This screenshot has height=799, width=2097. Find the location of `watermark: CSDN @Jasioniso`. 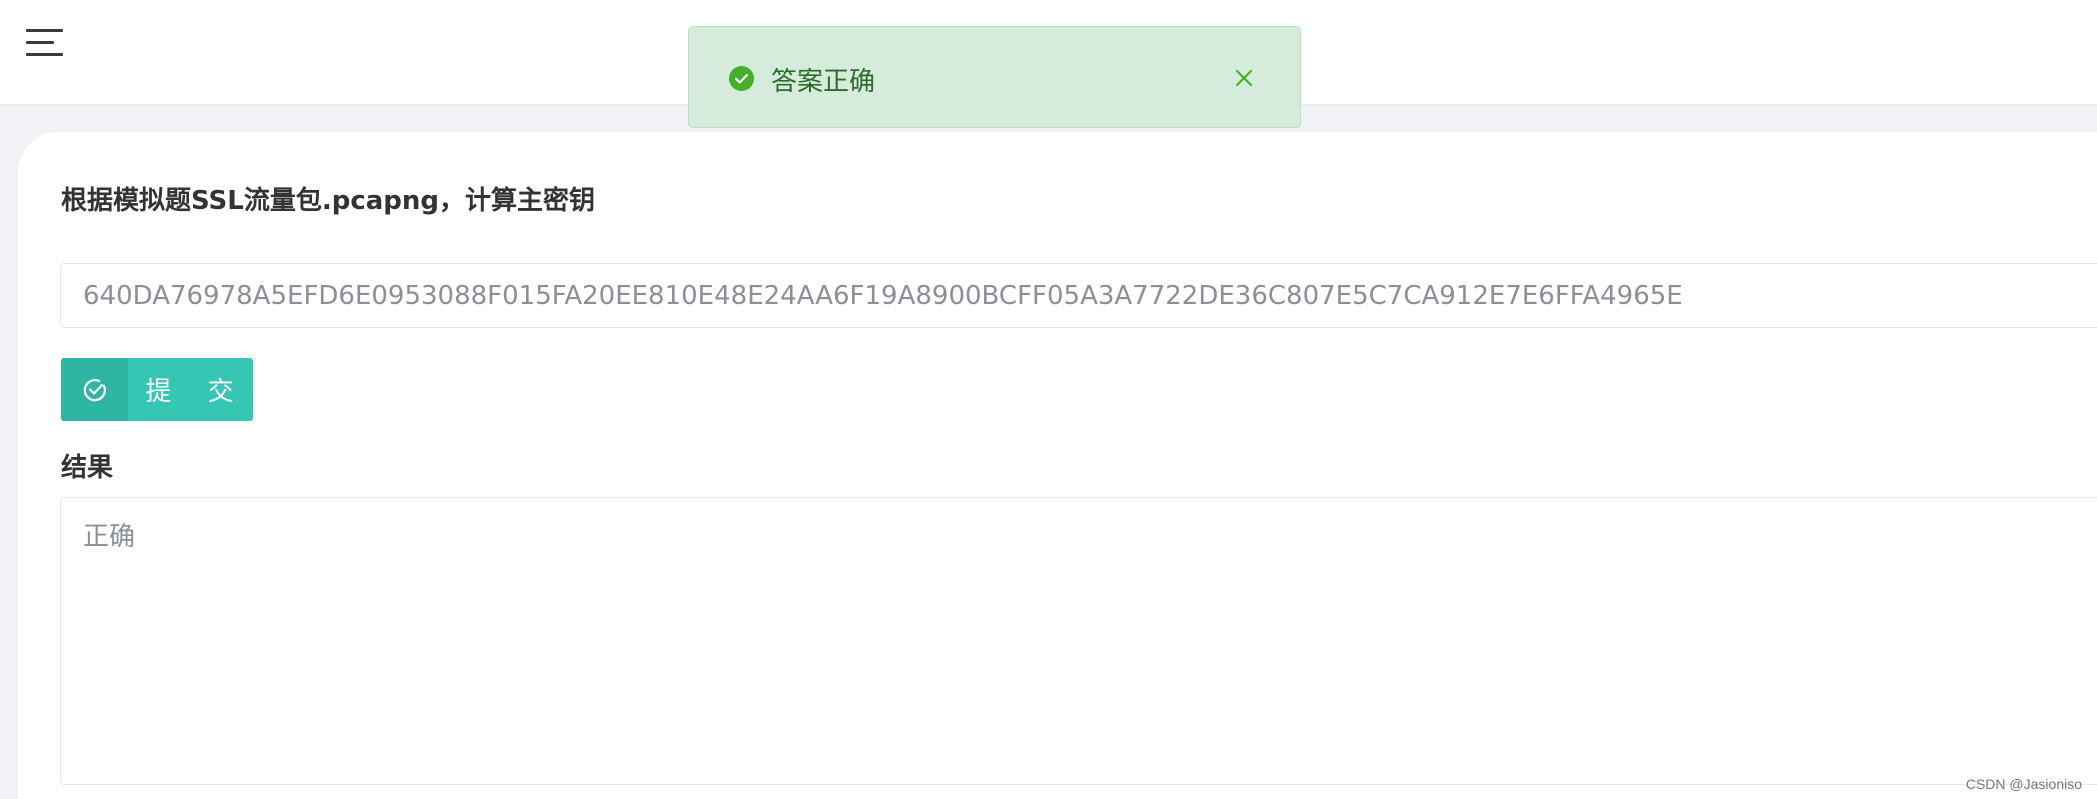

watermark: CSDN @Jasioniso is located at coordinates (2023, 784).